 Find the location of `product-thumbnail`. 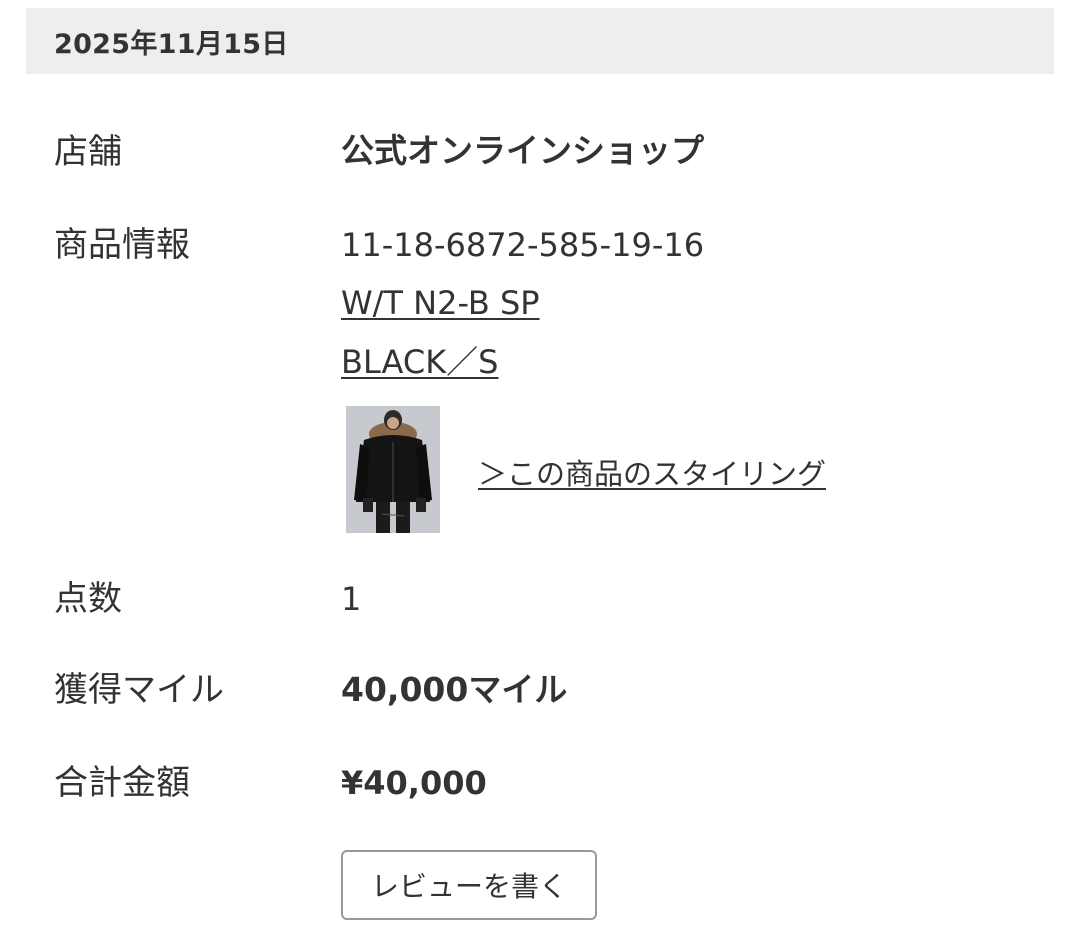

product-thumbnail is located at coordinates (393, 469).